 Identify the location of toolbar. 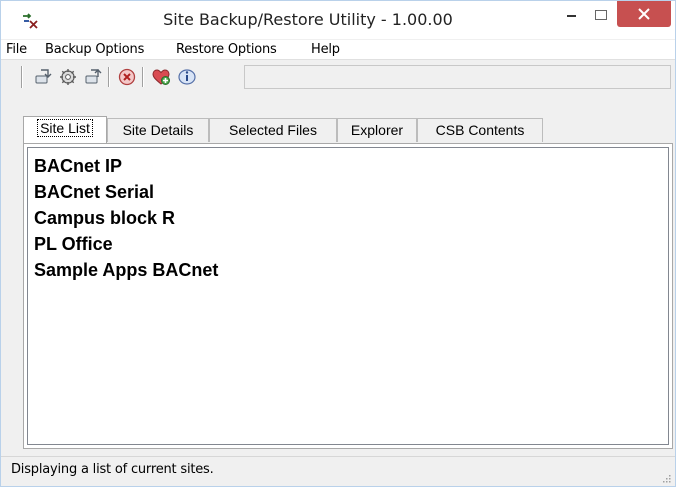
(338, 77).